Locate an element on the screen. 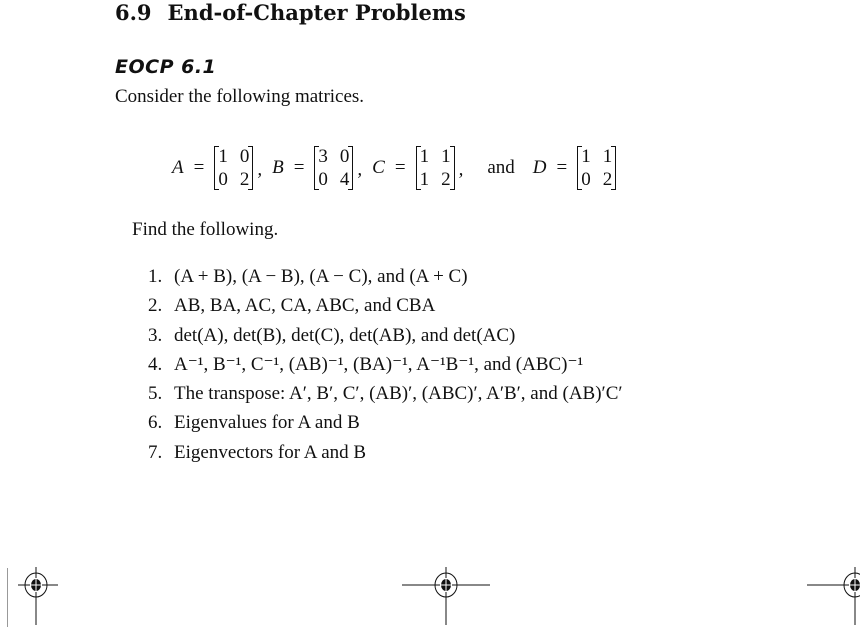 This screenshot has width=860, height=627. matrix-d: 1 1 0 2 is located at coordinates (597, 168).